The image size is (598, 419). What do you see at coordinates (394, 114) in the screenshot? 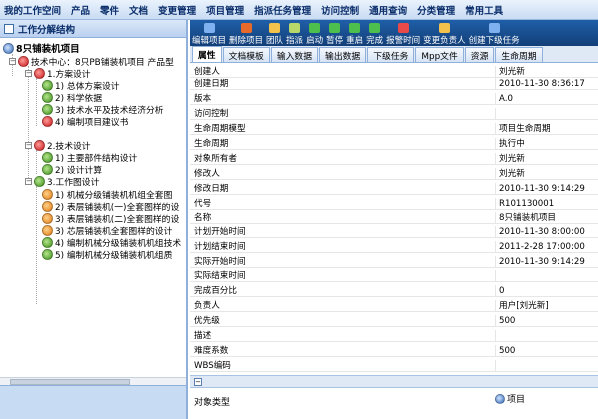
I see `property-row: 访问控制` at bounding box center [394, 114].